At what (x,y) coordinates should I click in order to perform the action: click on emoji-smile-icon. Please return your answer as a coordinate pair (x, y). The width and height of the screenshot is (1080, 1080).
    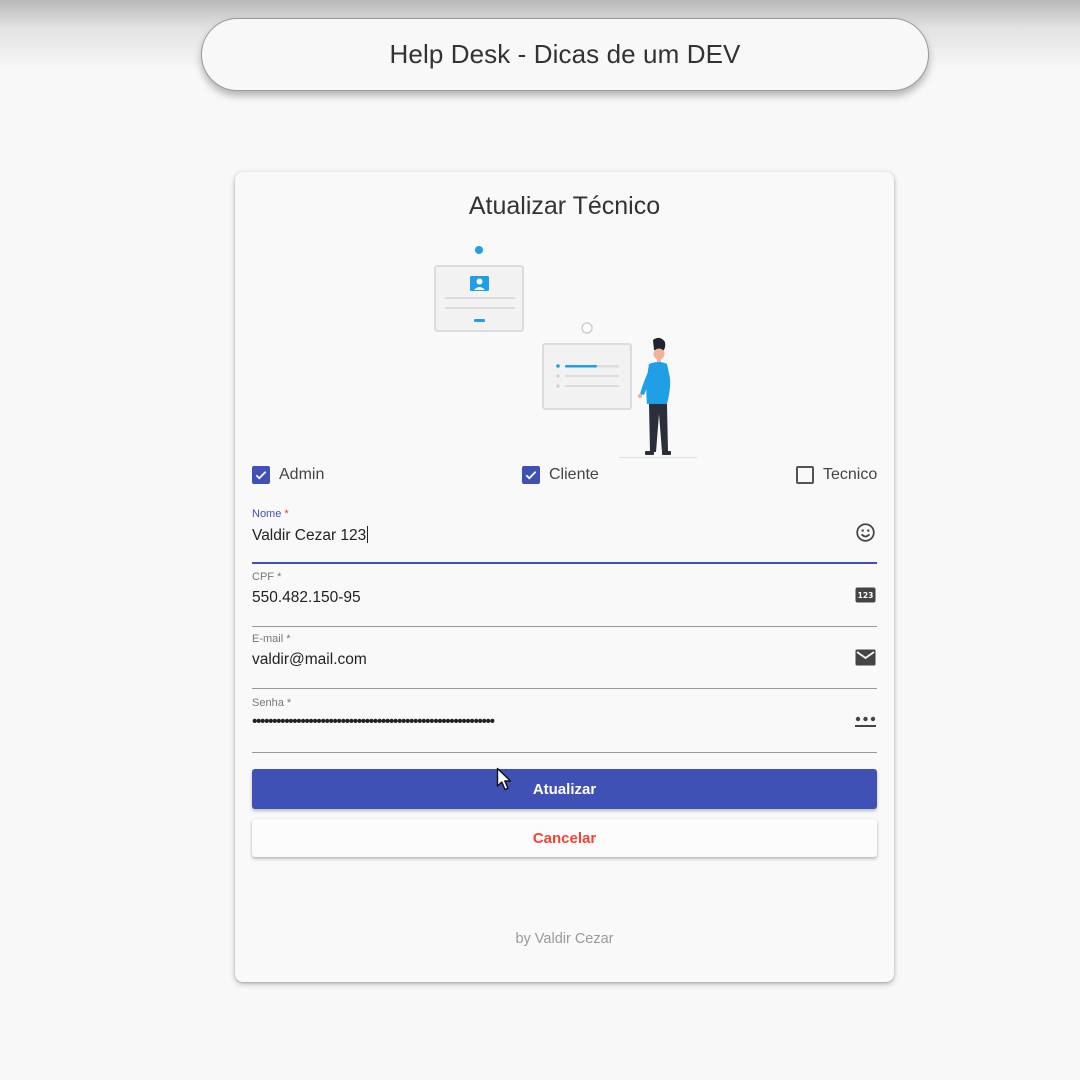
    Looking at the image, I should click on (865, 532).